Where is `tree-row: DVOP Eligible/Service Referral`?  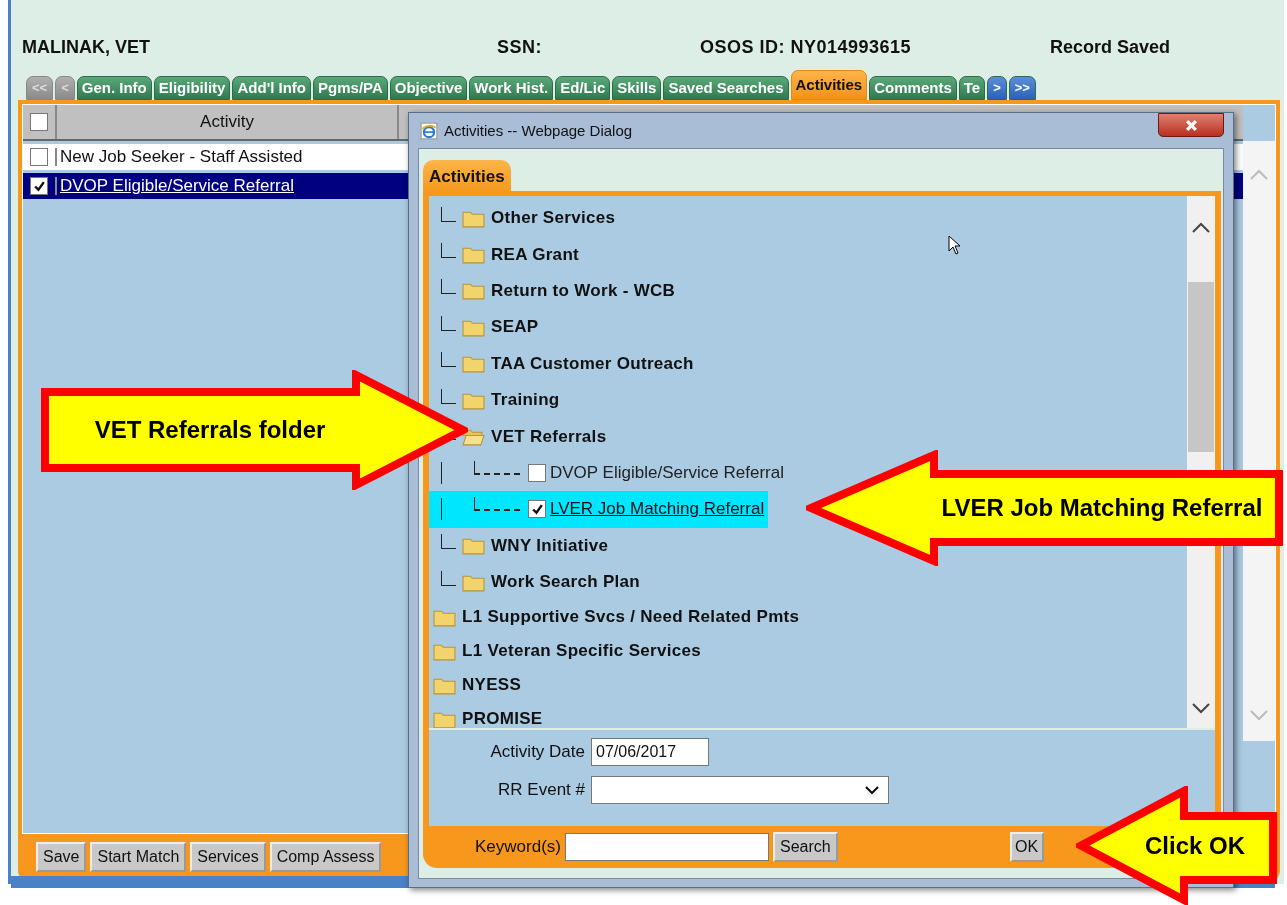 tree-row: DVOP Eligible/Service Referral is located at coordinates (608, 473).